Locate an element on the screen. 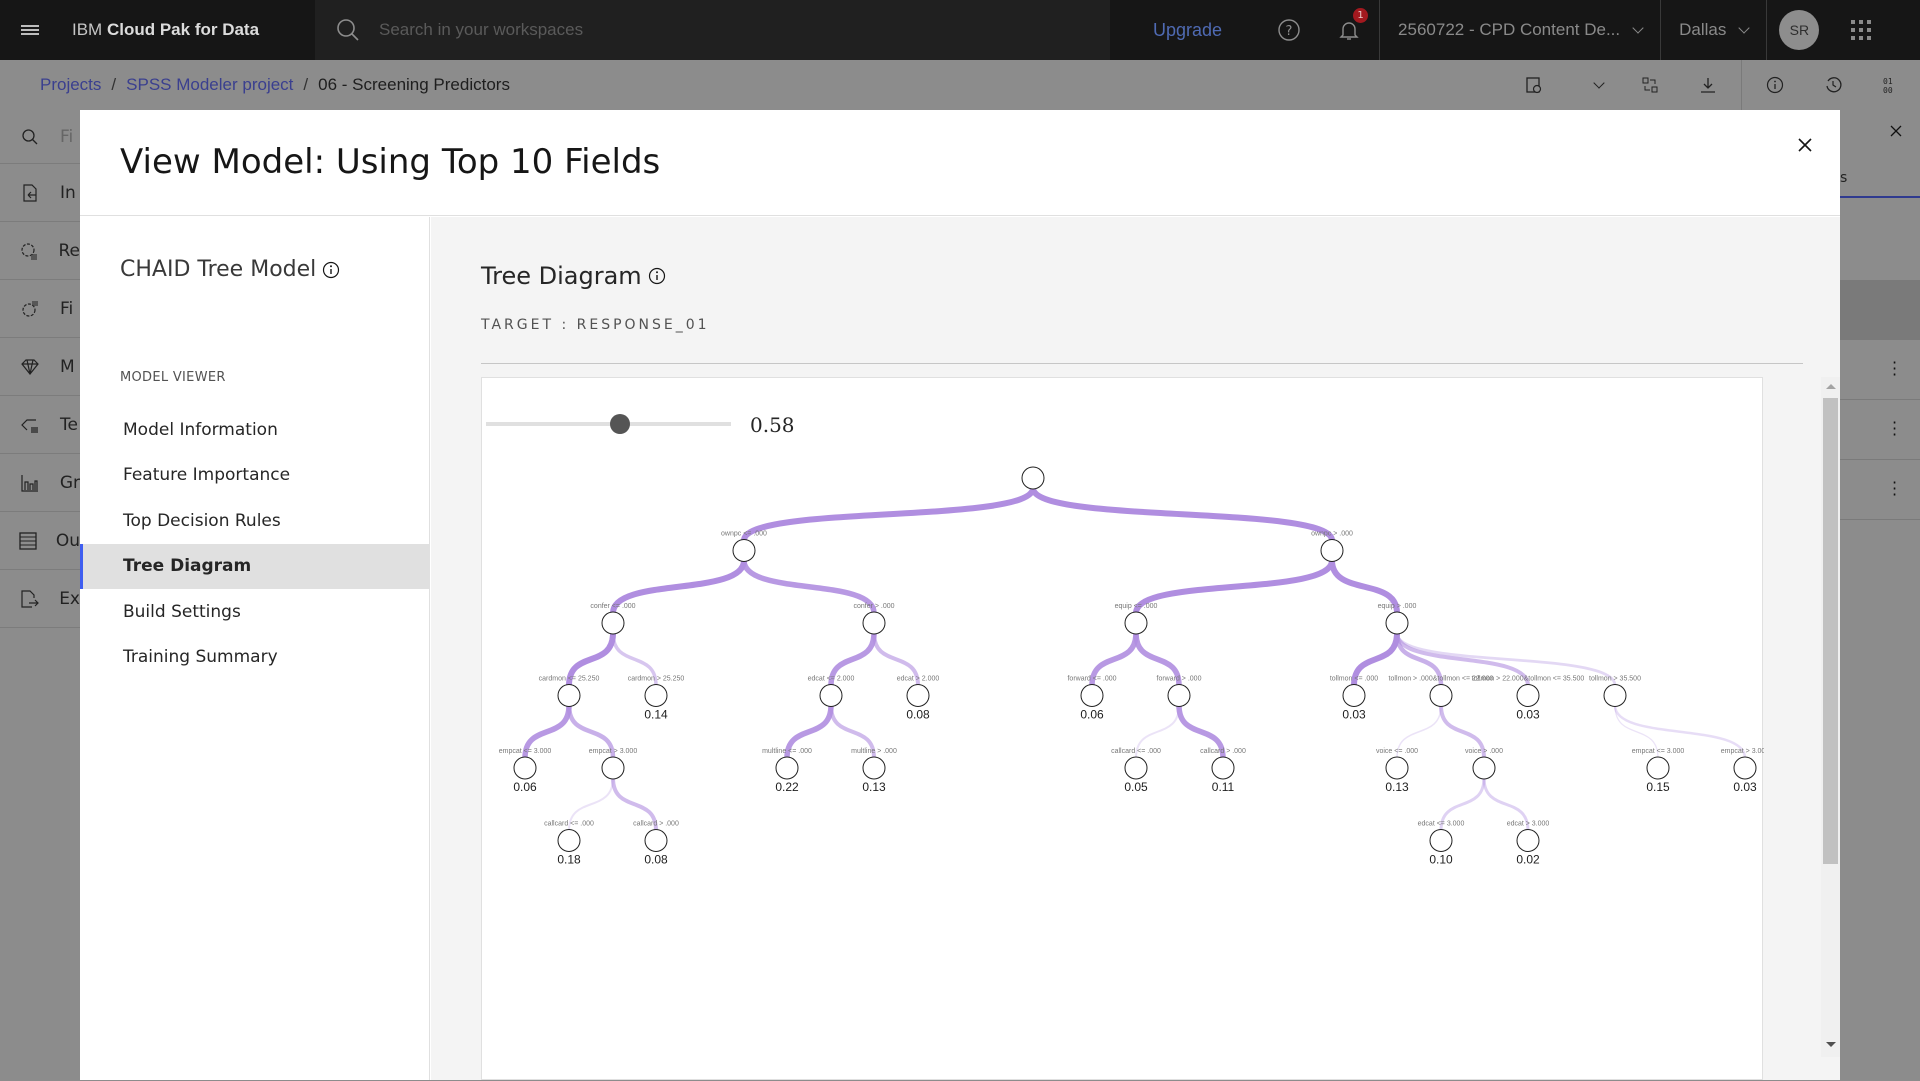  region-switcher: Dallas is located at coordinates (1713, 30).